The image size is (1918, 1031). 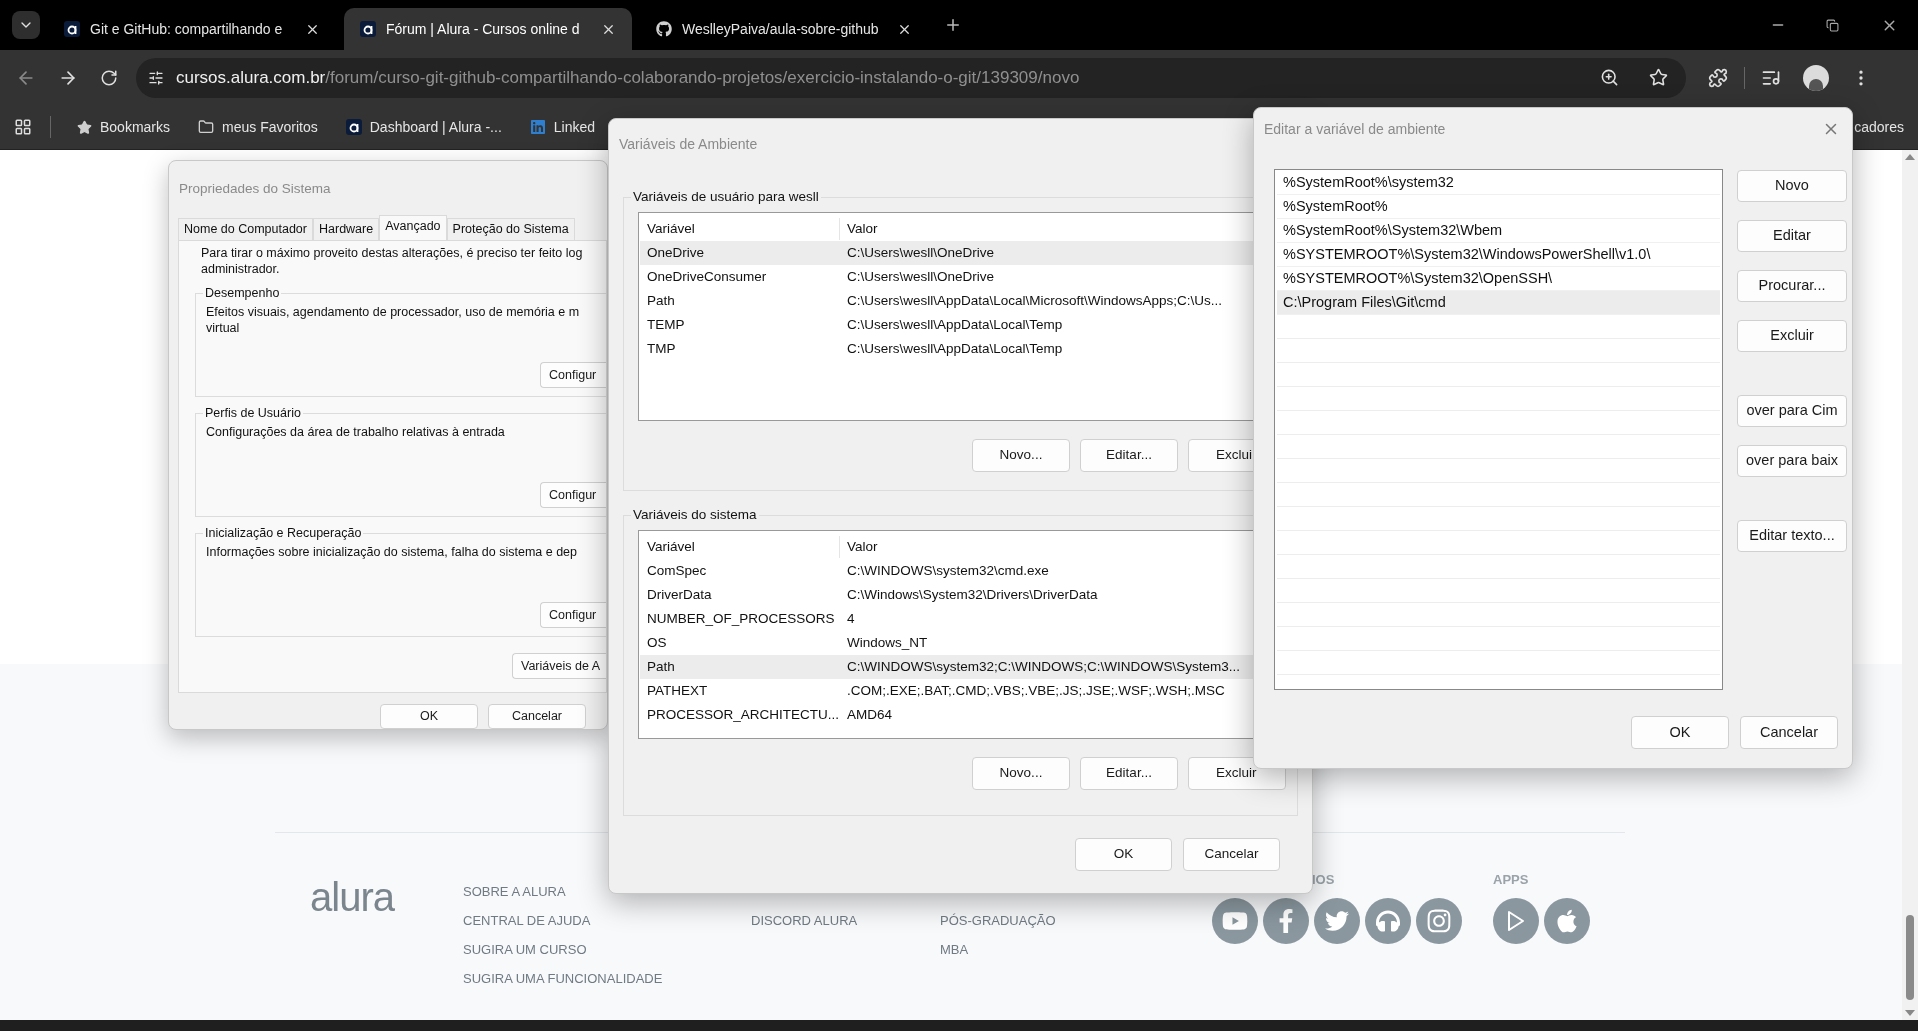 I want to click on footer-heading: IOS, so click(x=1324, y=880).